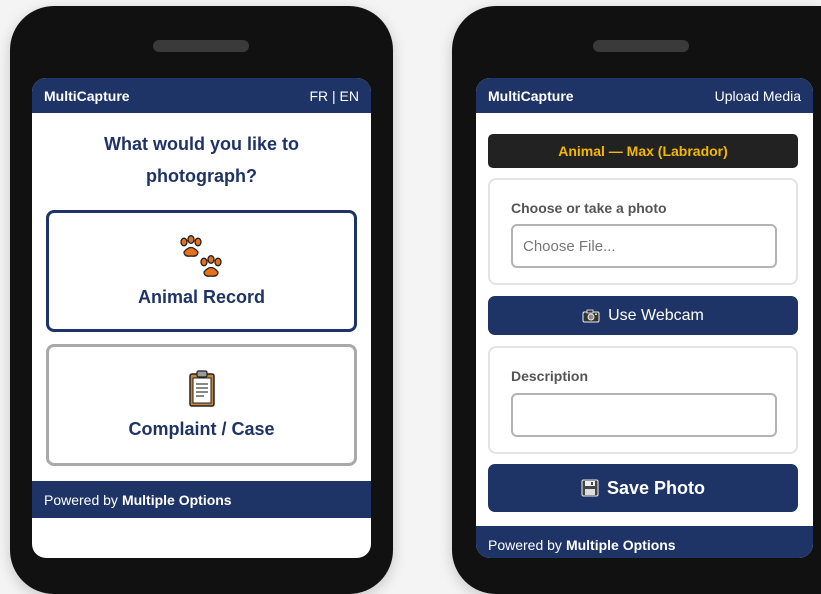  What do you see at coordinates (644, 415) in the screenshot?
I see `description-input` at bounding box center [644, 415].